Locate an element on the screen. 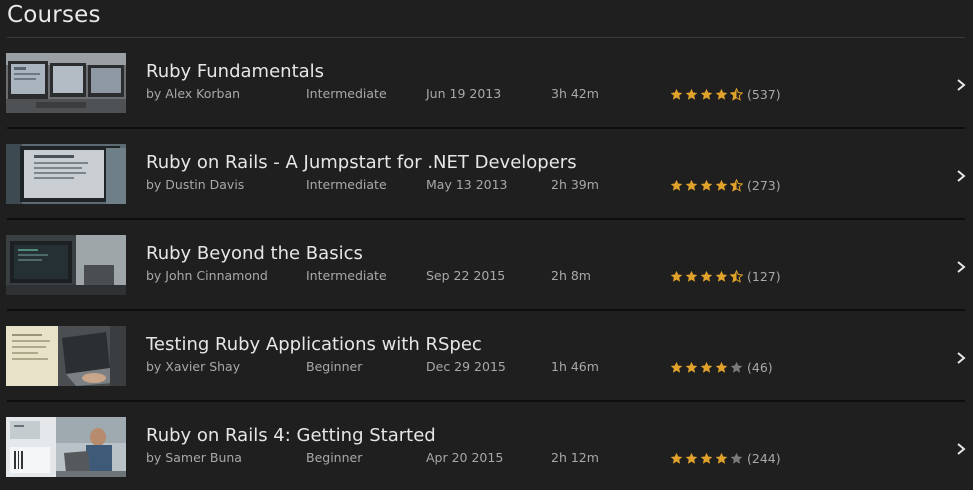 The width and height of the screenshot is (973, 490). course-rating: (537) is located at coordinates (725, 94).